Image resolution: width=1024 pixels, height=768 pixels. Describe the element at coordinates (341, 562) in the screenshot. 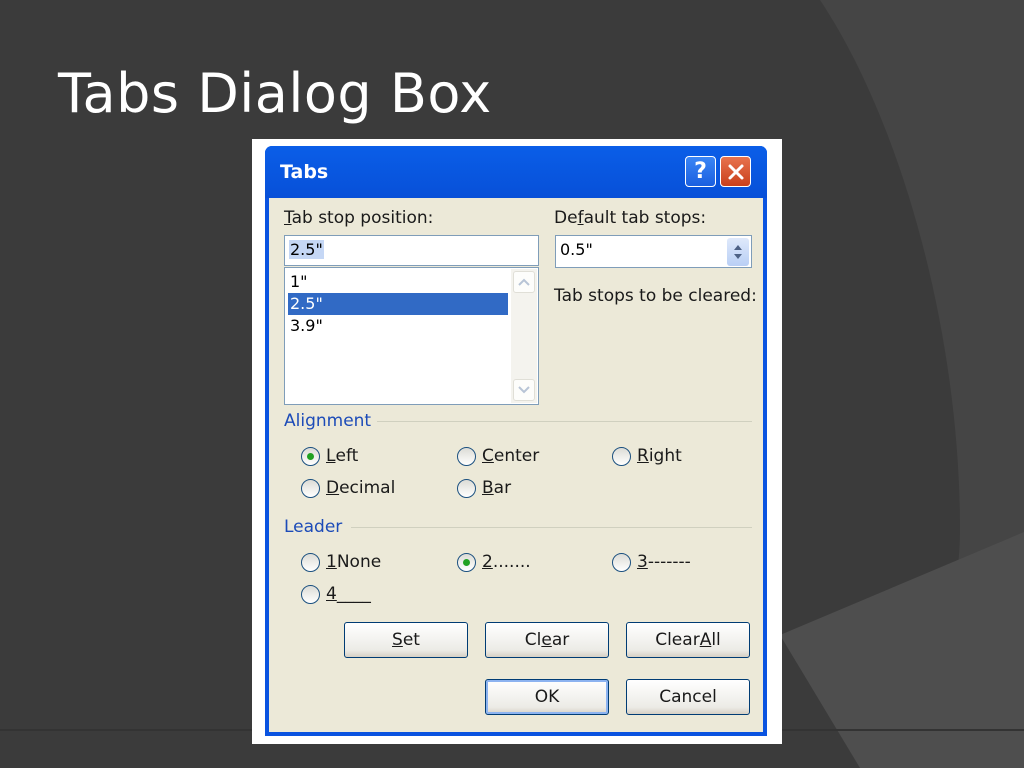

I see `leader-none-radio: 1 None` at that location.